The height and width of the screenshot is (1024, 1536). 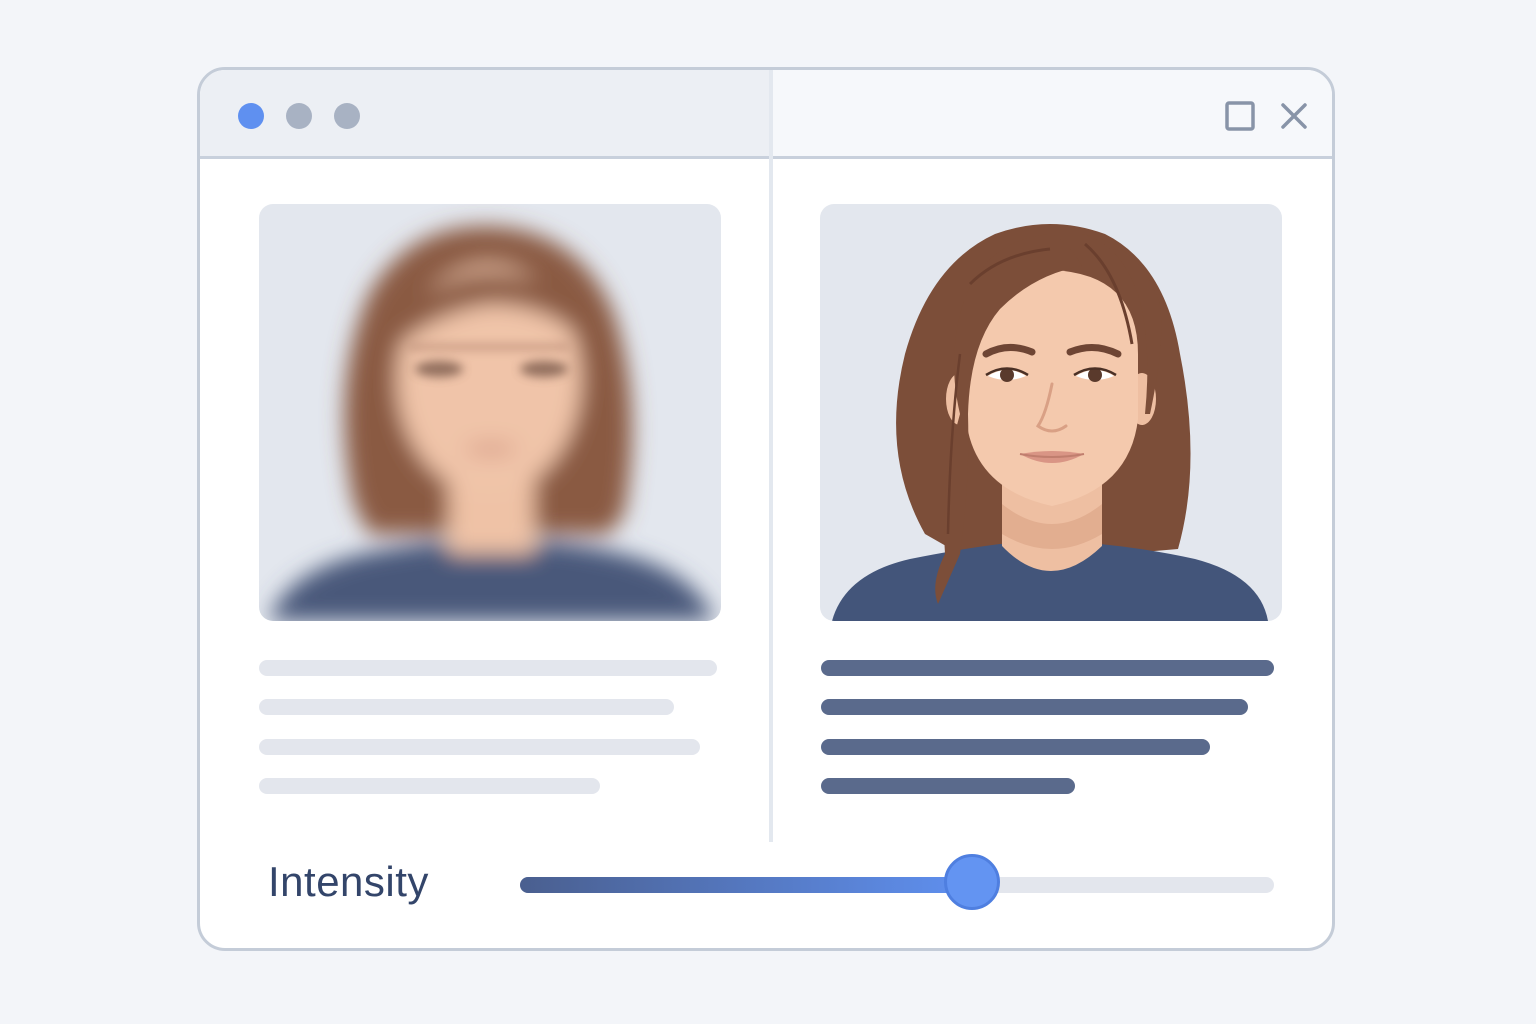 I want to click on sharp-portrait, so click(x=1051, y=412).